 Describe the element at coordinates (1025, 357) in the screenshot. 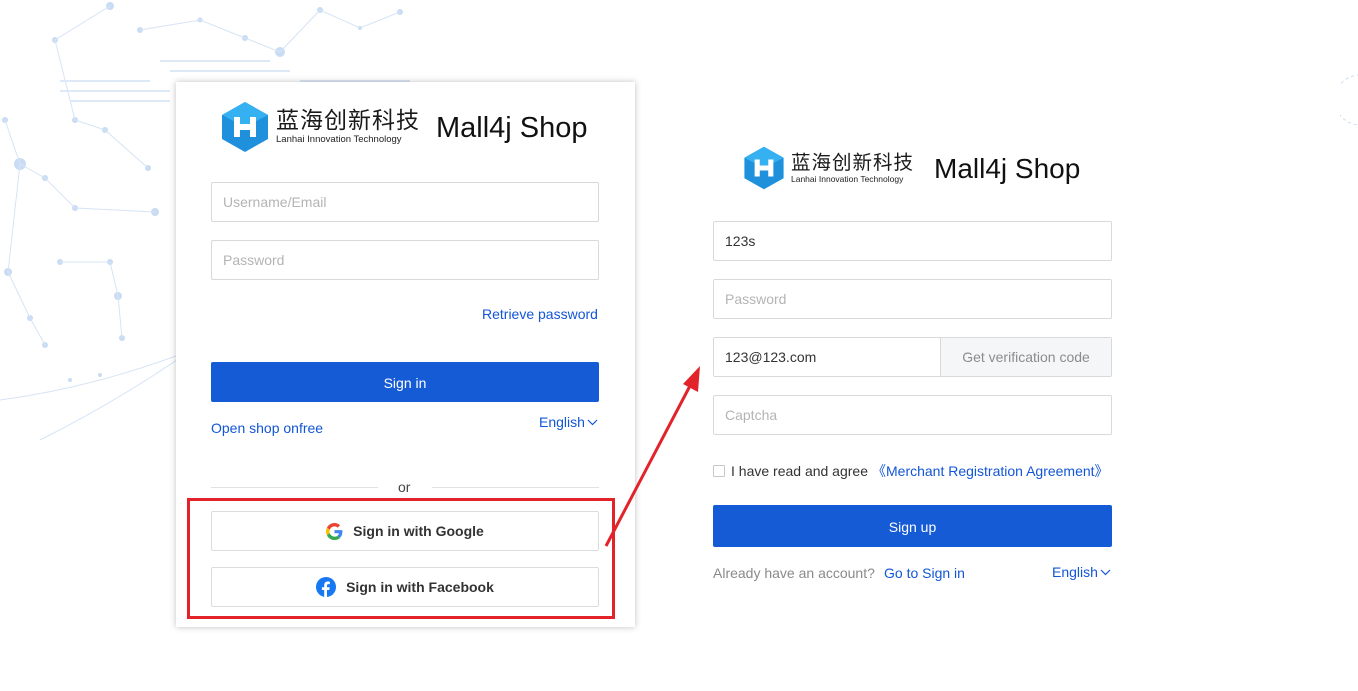

I see `get-verification-code-button: Get verification code` at that location.